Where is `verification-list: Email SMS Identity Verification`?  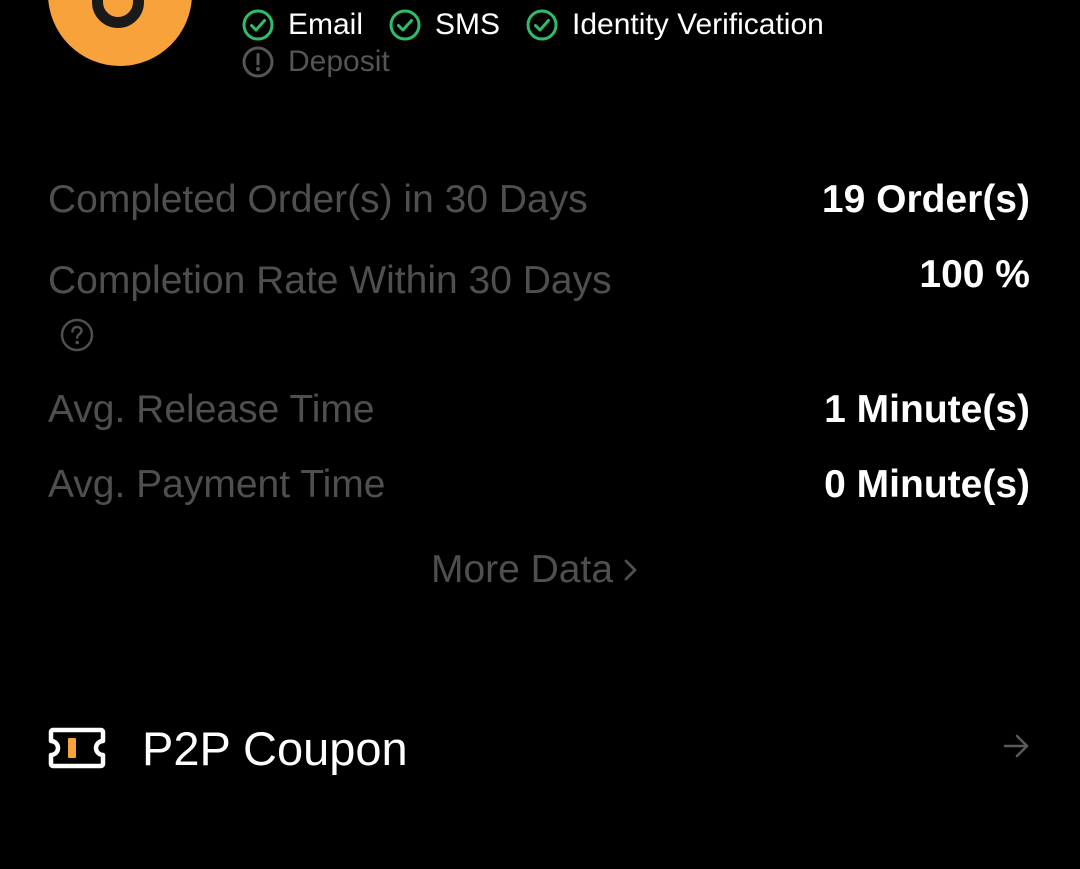
verification-list: Email SMS Identity Verification is located at coordinates (546, 25).